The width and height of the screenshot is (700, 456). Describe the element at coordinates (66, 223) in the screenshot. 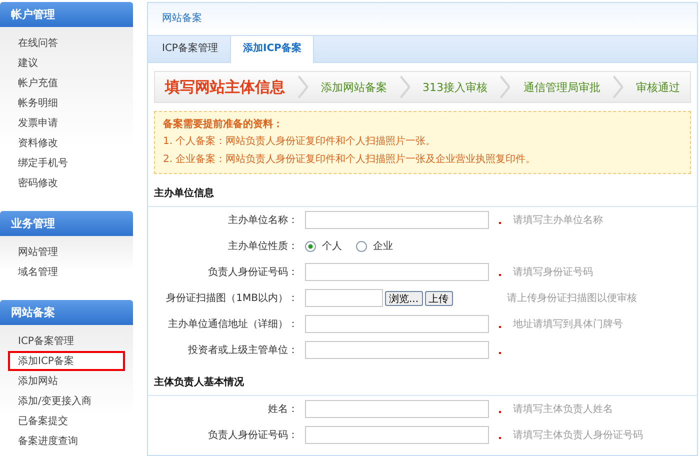

I see `sidebar-section-header: 业务管理` at that location.